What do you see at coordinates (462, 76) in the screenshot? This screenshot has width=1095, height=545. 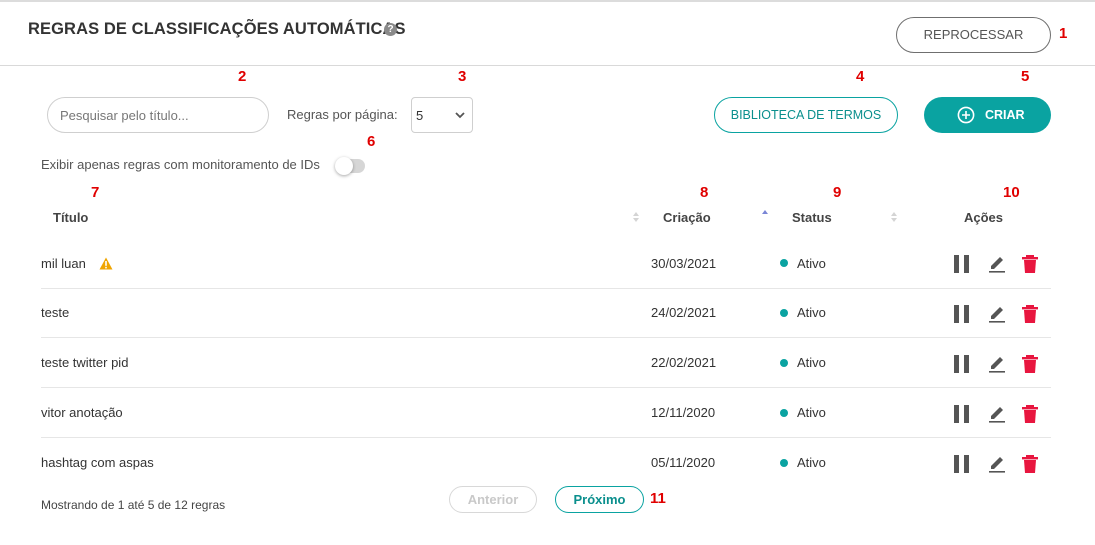 I see `annotation-marker: 3` at bounding box center [462, 76].